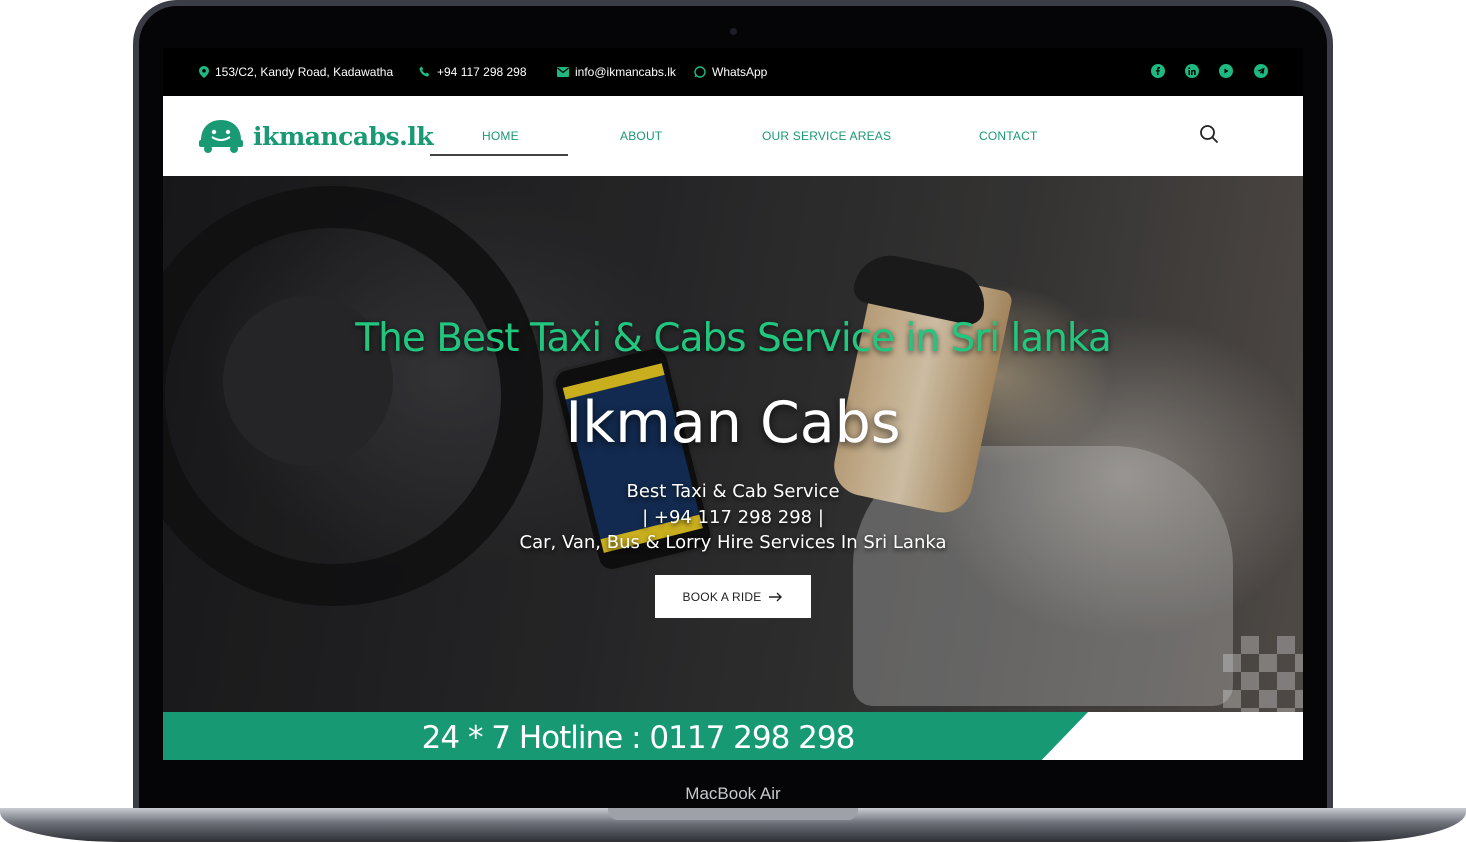 The width and height of the screenshot is (1466, 842). Describe the element at coordinates (638, 738) in the screenshot. I see `hotline-text: 24 * 7 Hotline : 0117 298 298` at that location.